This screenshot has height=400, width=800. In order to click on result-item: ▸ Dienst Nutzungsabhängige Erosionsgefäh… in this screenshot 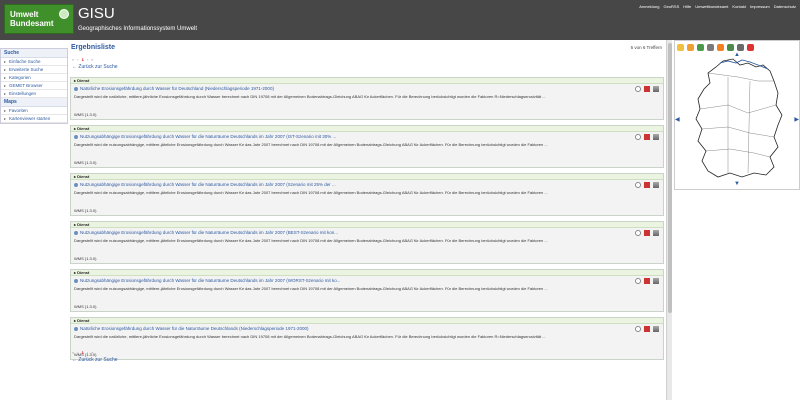, I will do `click(367, 290)`.